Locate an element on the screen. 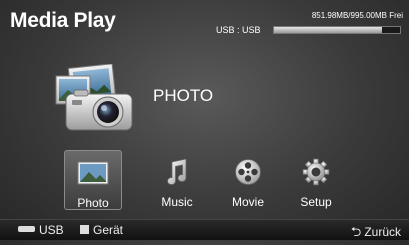 The image size is (409, 245). gear-icon is located at coordinates (316, 172).